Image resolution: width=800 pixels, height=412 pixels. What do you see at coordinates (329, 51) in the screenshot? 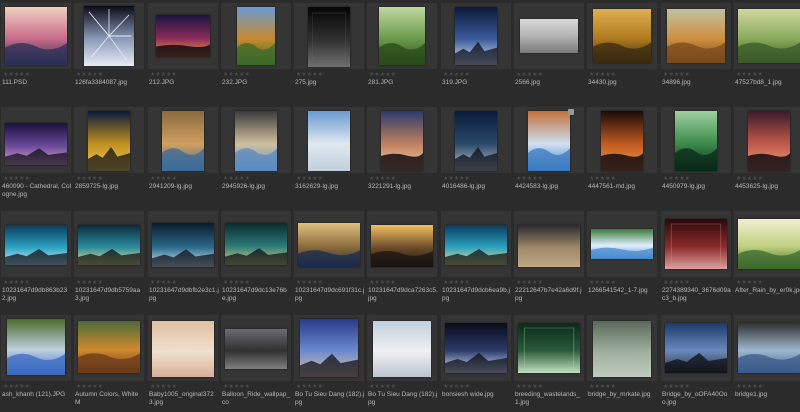
I see `thumbnail-item: ★★★★★ 275.jpg` at bounding box center [329, 51].